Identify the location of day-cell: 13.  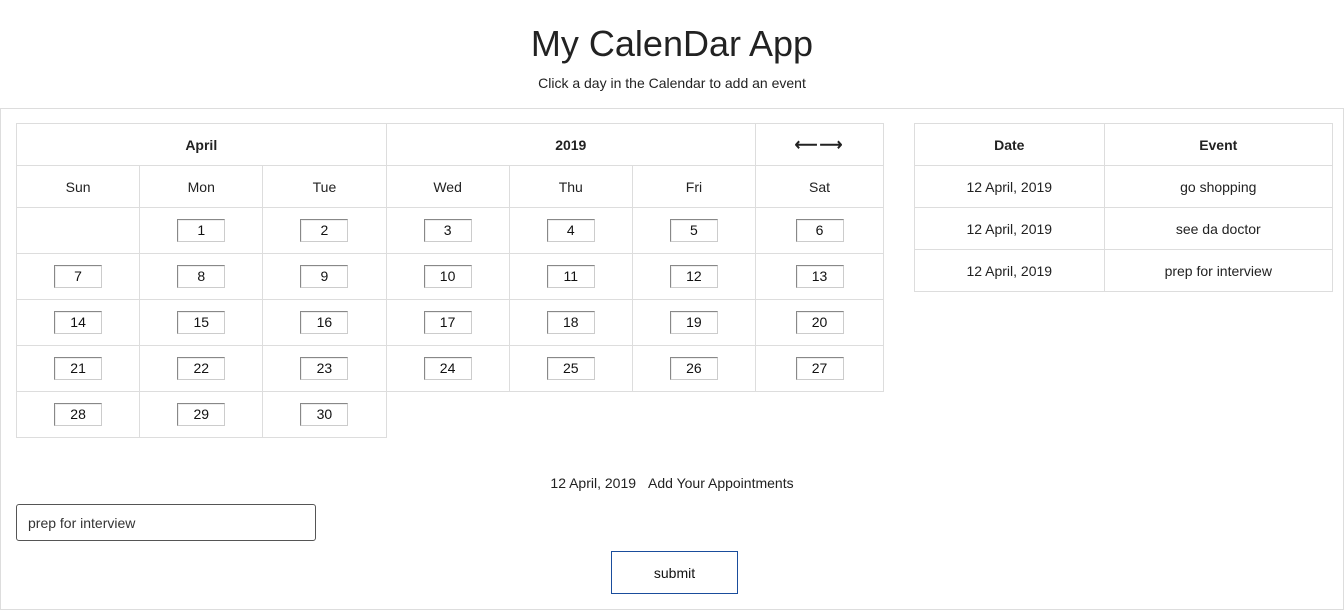
(819, 276).